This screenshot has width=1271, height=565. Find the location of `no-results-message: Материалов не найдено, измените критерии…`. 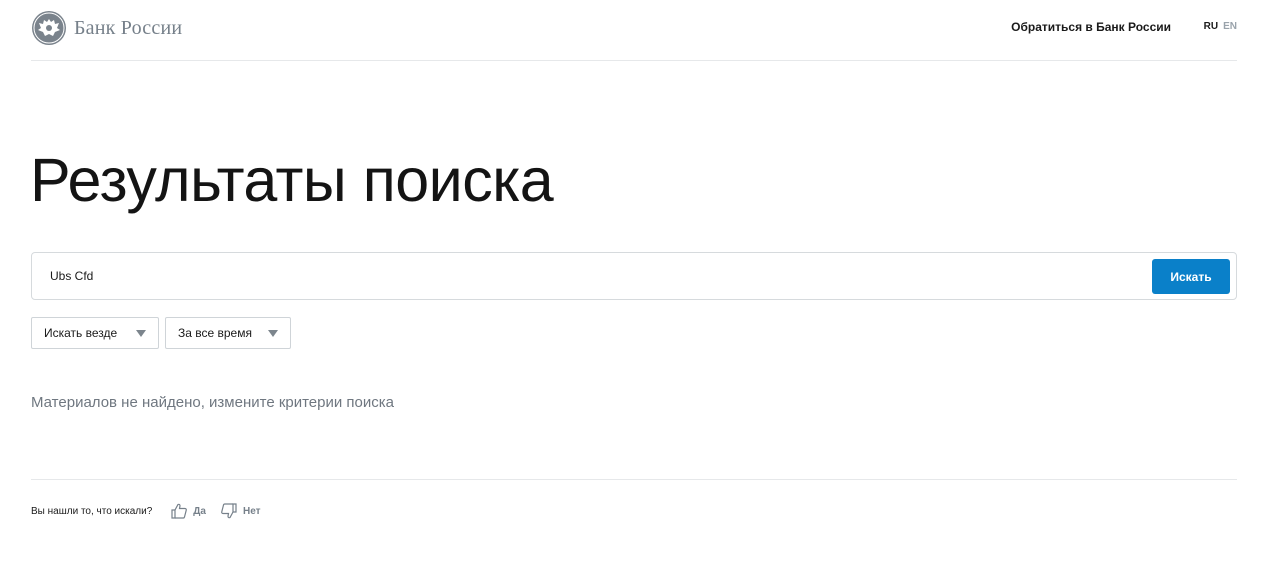

no-results-message: Материалов не найдено, измените критерии… is located at coordinates (212, 402).